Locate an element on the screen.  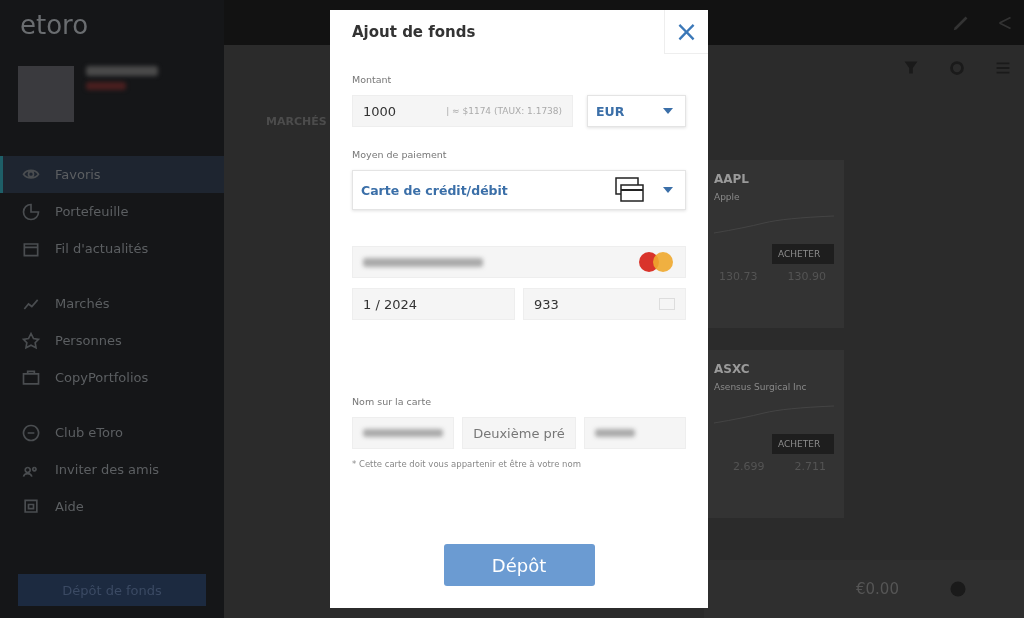
sidebar-item: Fil d'actualités is located at coordinates (112, 248).